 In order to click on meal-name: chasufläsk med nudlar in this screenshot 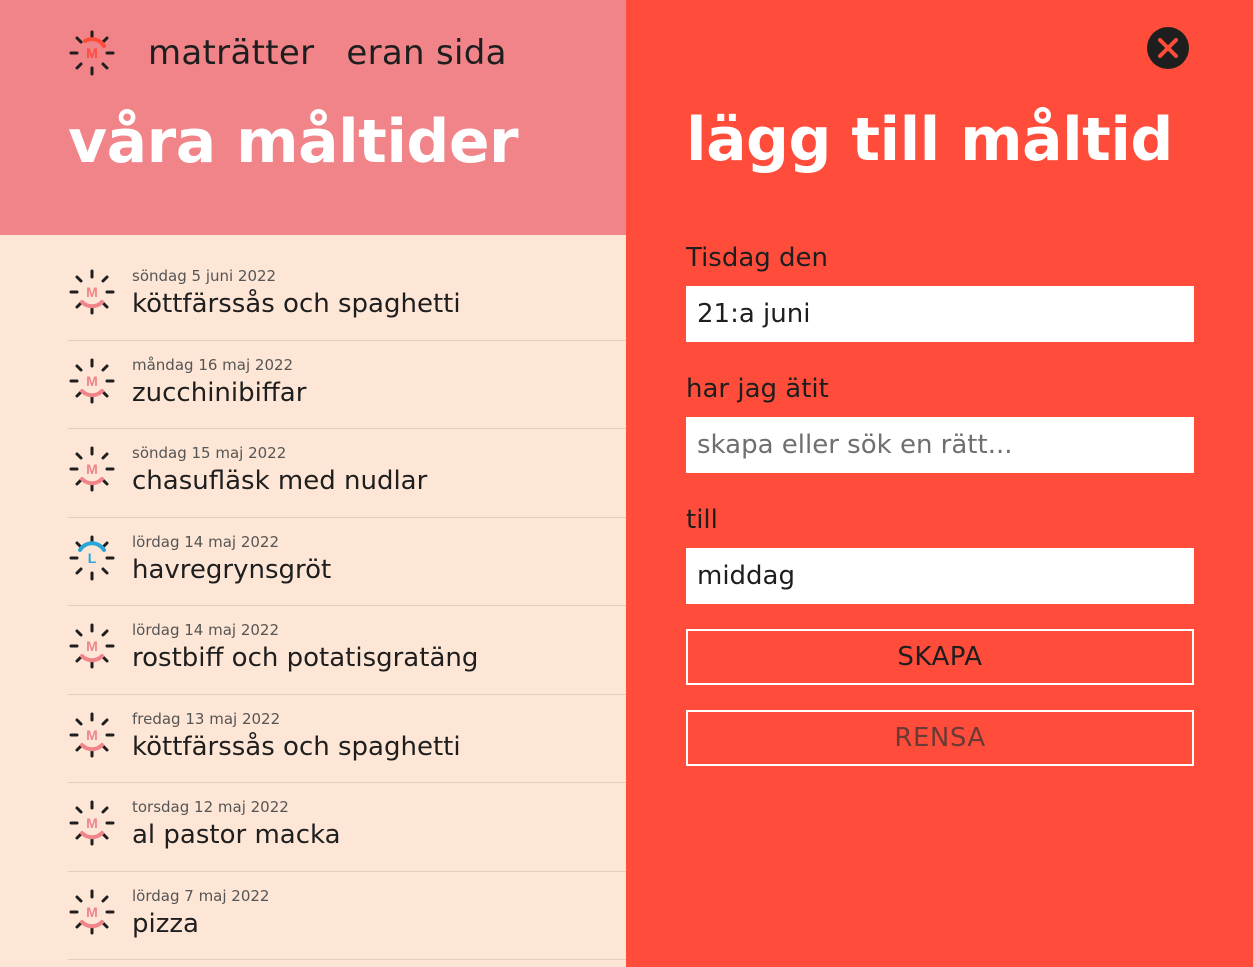, I will do `click(280, 481)`.